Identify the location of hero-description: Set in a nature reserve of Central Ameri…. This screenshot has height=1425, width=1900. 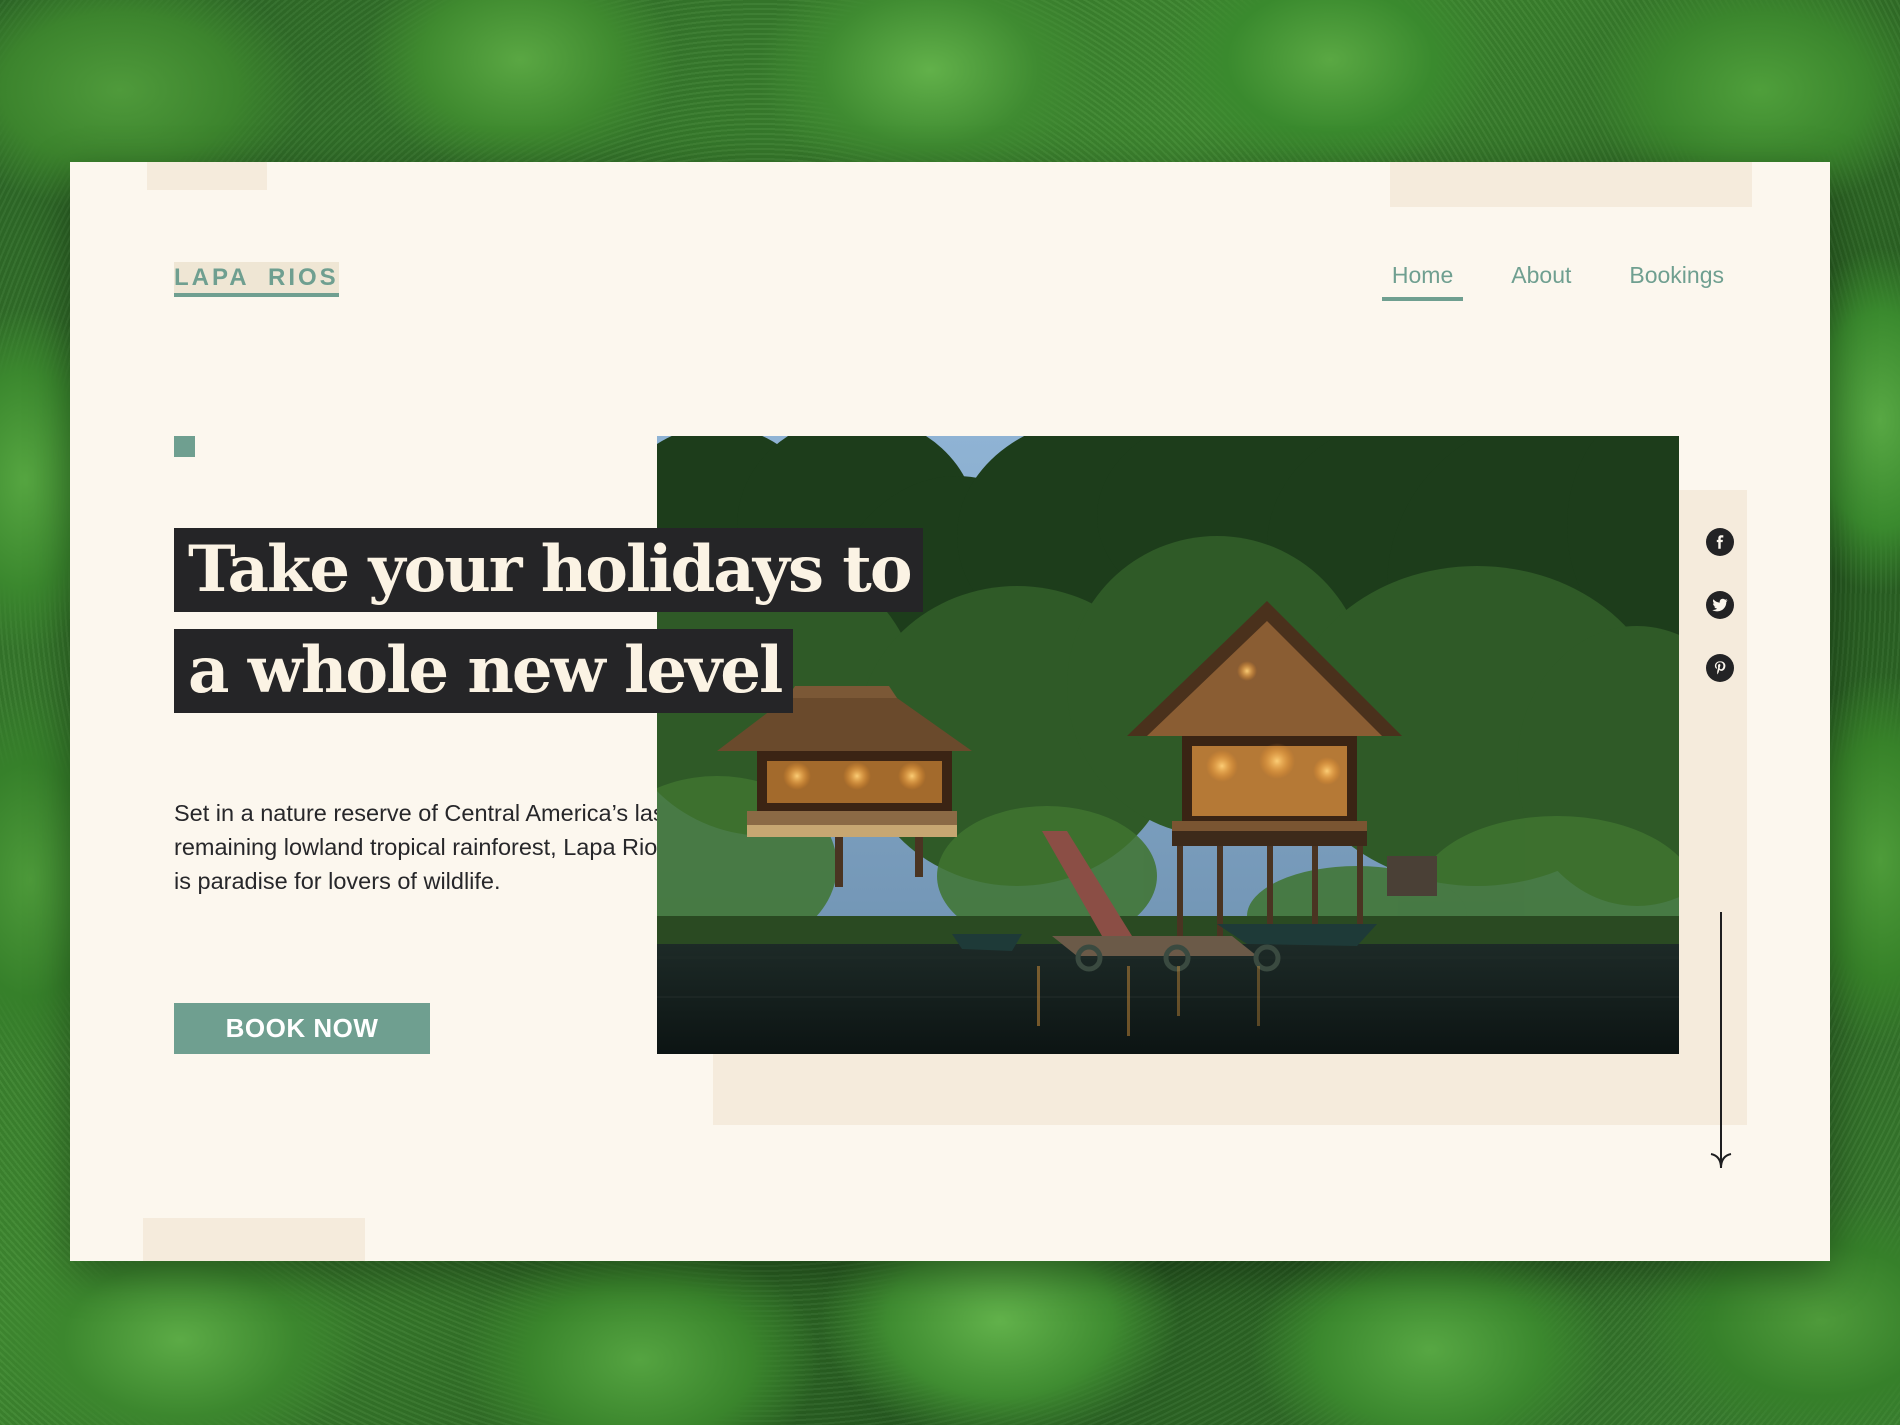
(423, 847).